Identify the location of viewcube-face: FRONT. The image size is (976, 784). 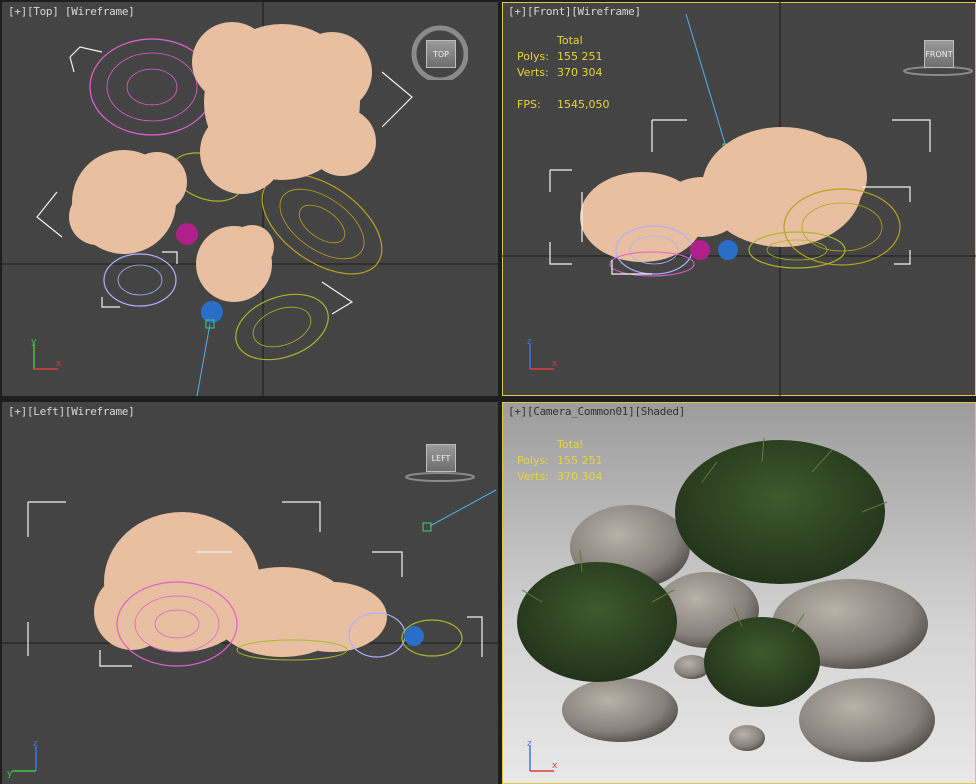
(939, 54).